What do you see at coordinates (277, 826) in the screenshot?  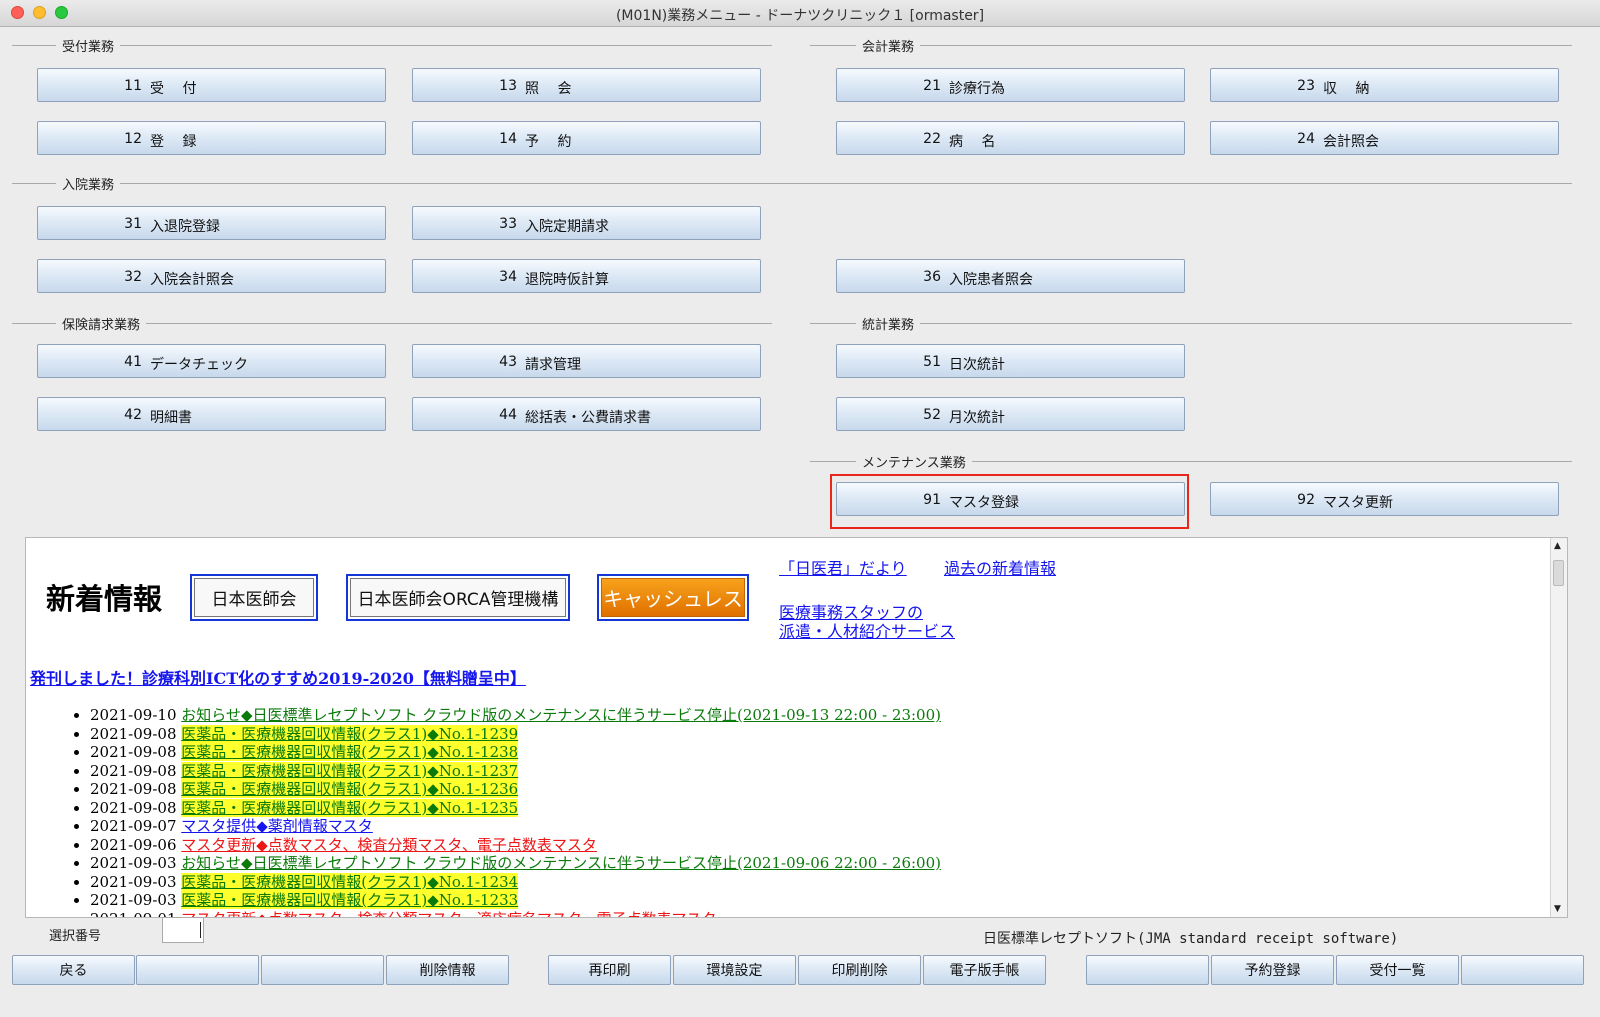 I see `news-link: マスタ提供◆薬剤情報マスタ` at bounding box center [277, 826].